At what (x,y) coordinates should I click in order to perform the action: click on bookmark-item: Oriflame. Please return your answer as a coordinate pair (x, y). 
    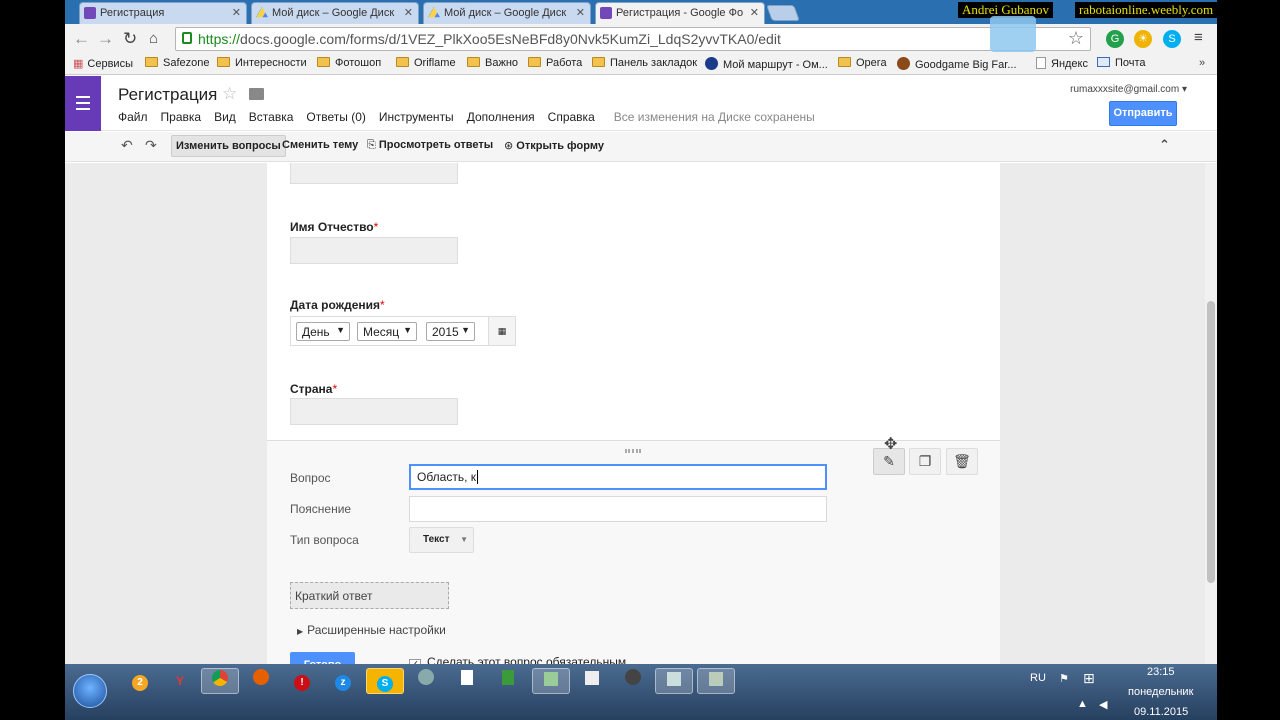
    Looking at the image, I should click on (426, 63).